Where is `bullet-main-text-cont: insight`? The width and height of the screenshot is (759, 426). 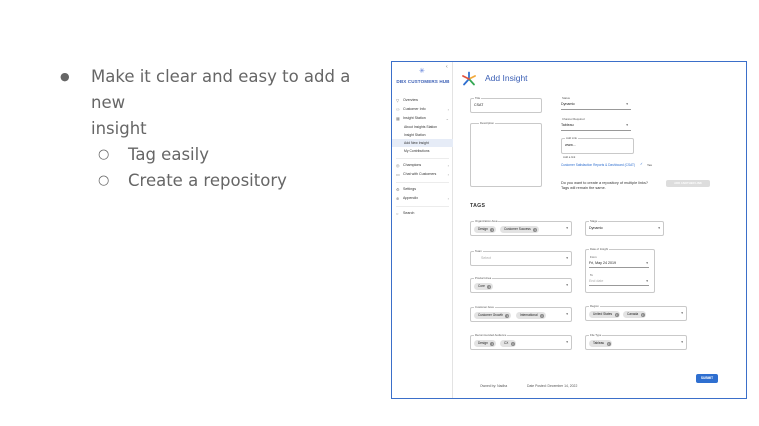 bullet-main-text-cont: insight is located at coordinates (119, 128).